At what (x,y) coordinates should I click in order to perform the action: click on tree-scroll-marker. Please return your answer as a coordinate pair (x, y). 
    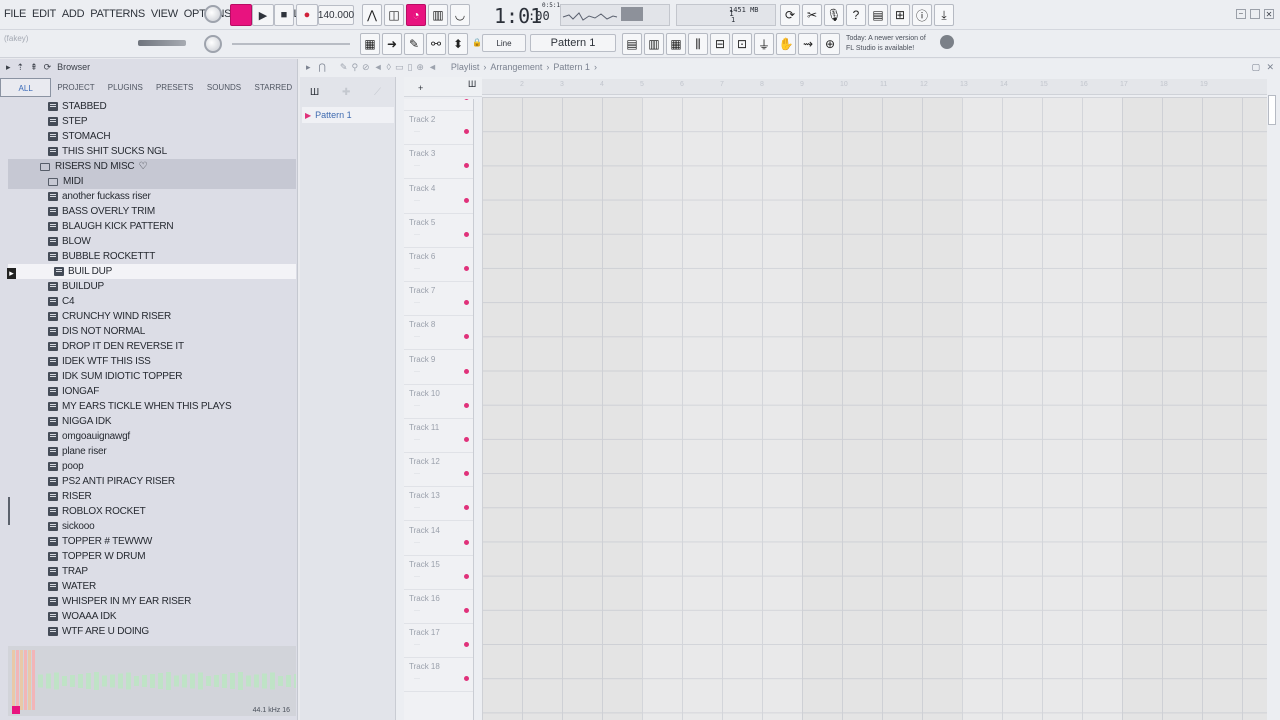
    Looking at the image, I should click on (9, 511).